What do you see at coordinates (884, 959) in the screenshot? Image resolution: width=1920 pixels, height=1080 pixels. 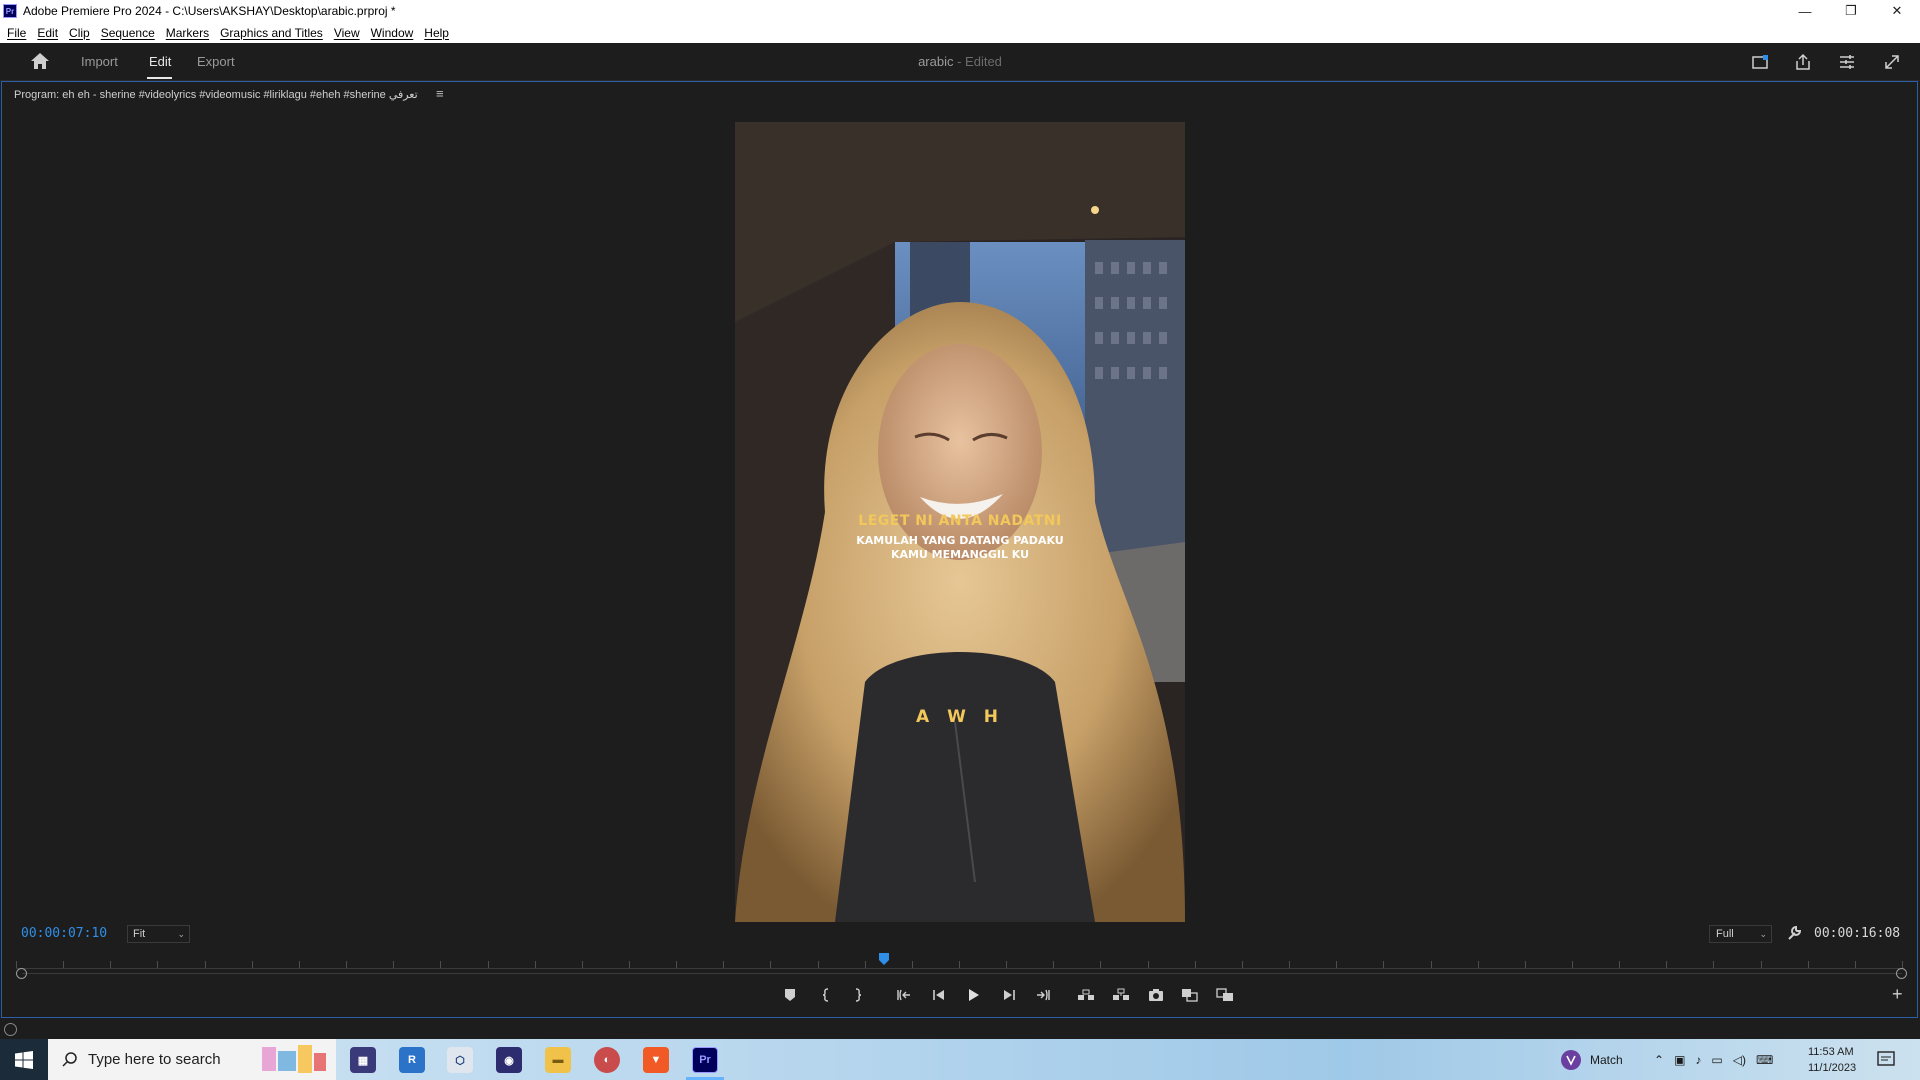 I see `playhead-marker` at bounding box center [884, 959].